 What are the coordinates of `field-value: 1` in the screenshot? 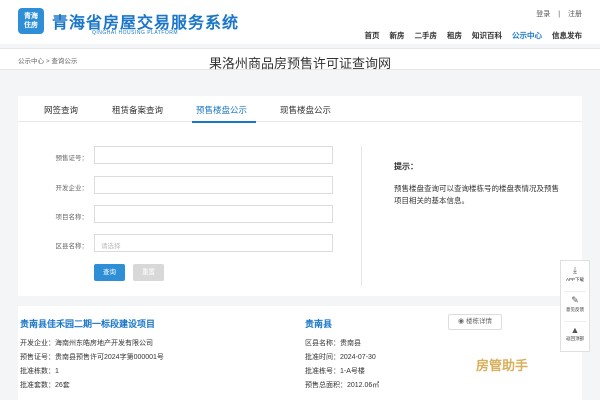 It's located at (57, 371).